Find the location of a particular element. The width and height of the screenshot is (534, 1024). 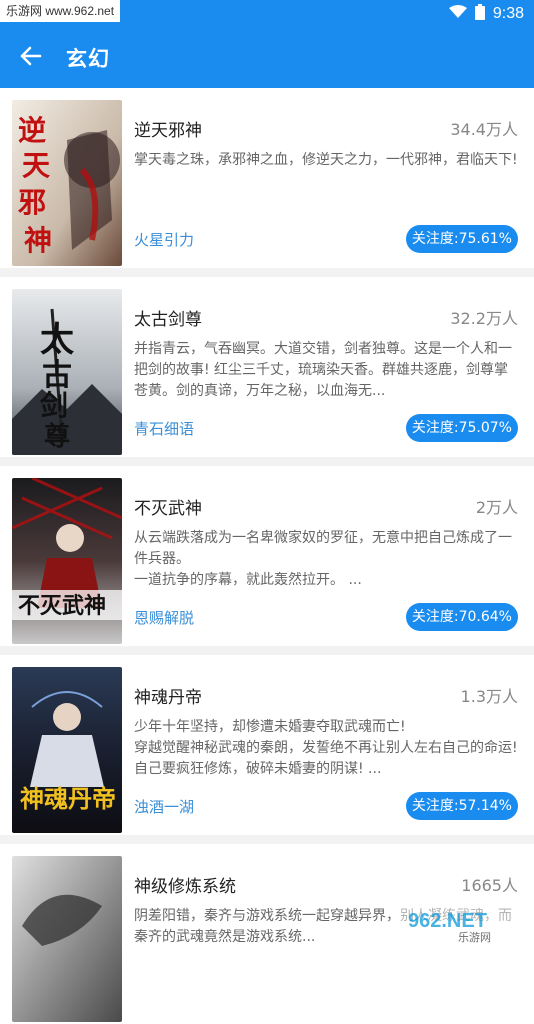

reader-count: 32.2万人 is located at coordinates (484, 318).